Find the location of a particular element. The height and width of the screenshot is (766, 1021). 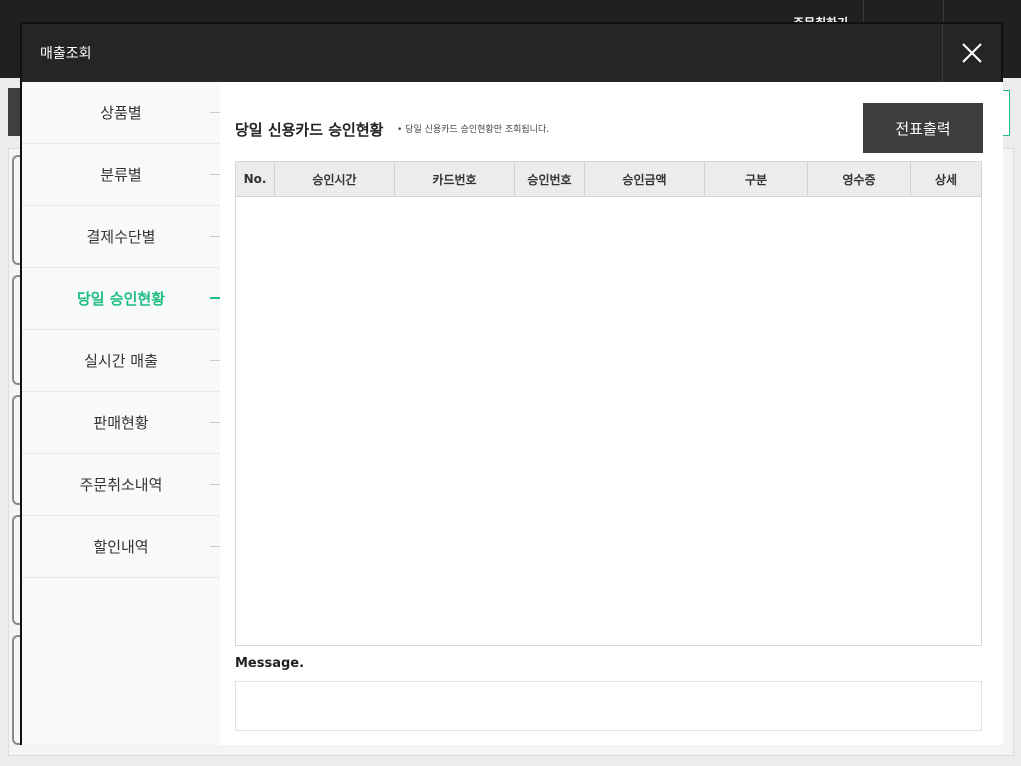

modal-title: 매출조회 is located at coordinates (66, 54).